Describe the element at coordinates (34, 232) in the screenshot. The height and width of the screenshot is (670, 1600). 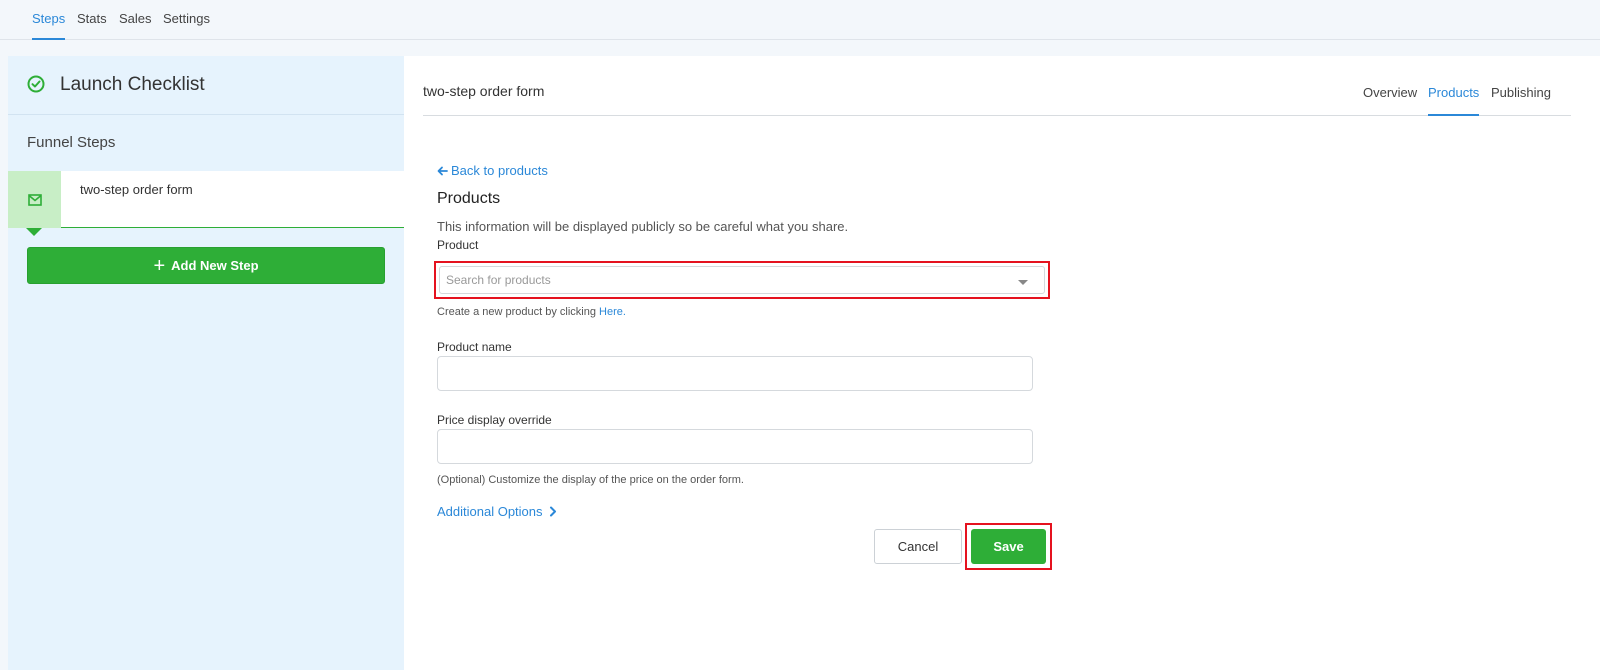
I see `active-step-pointer` at that location.